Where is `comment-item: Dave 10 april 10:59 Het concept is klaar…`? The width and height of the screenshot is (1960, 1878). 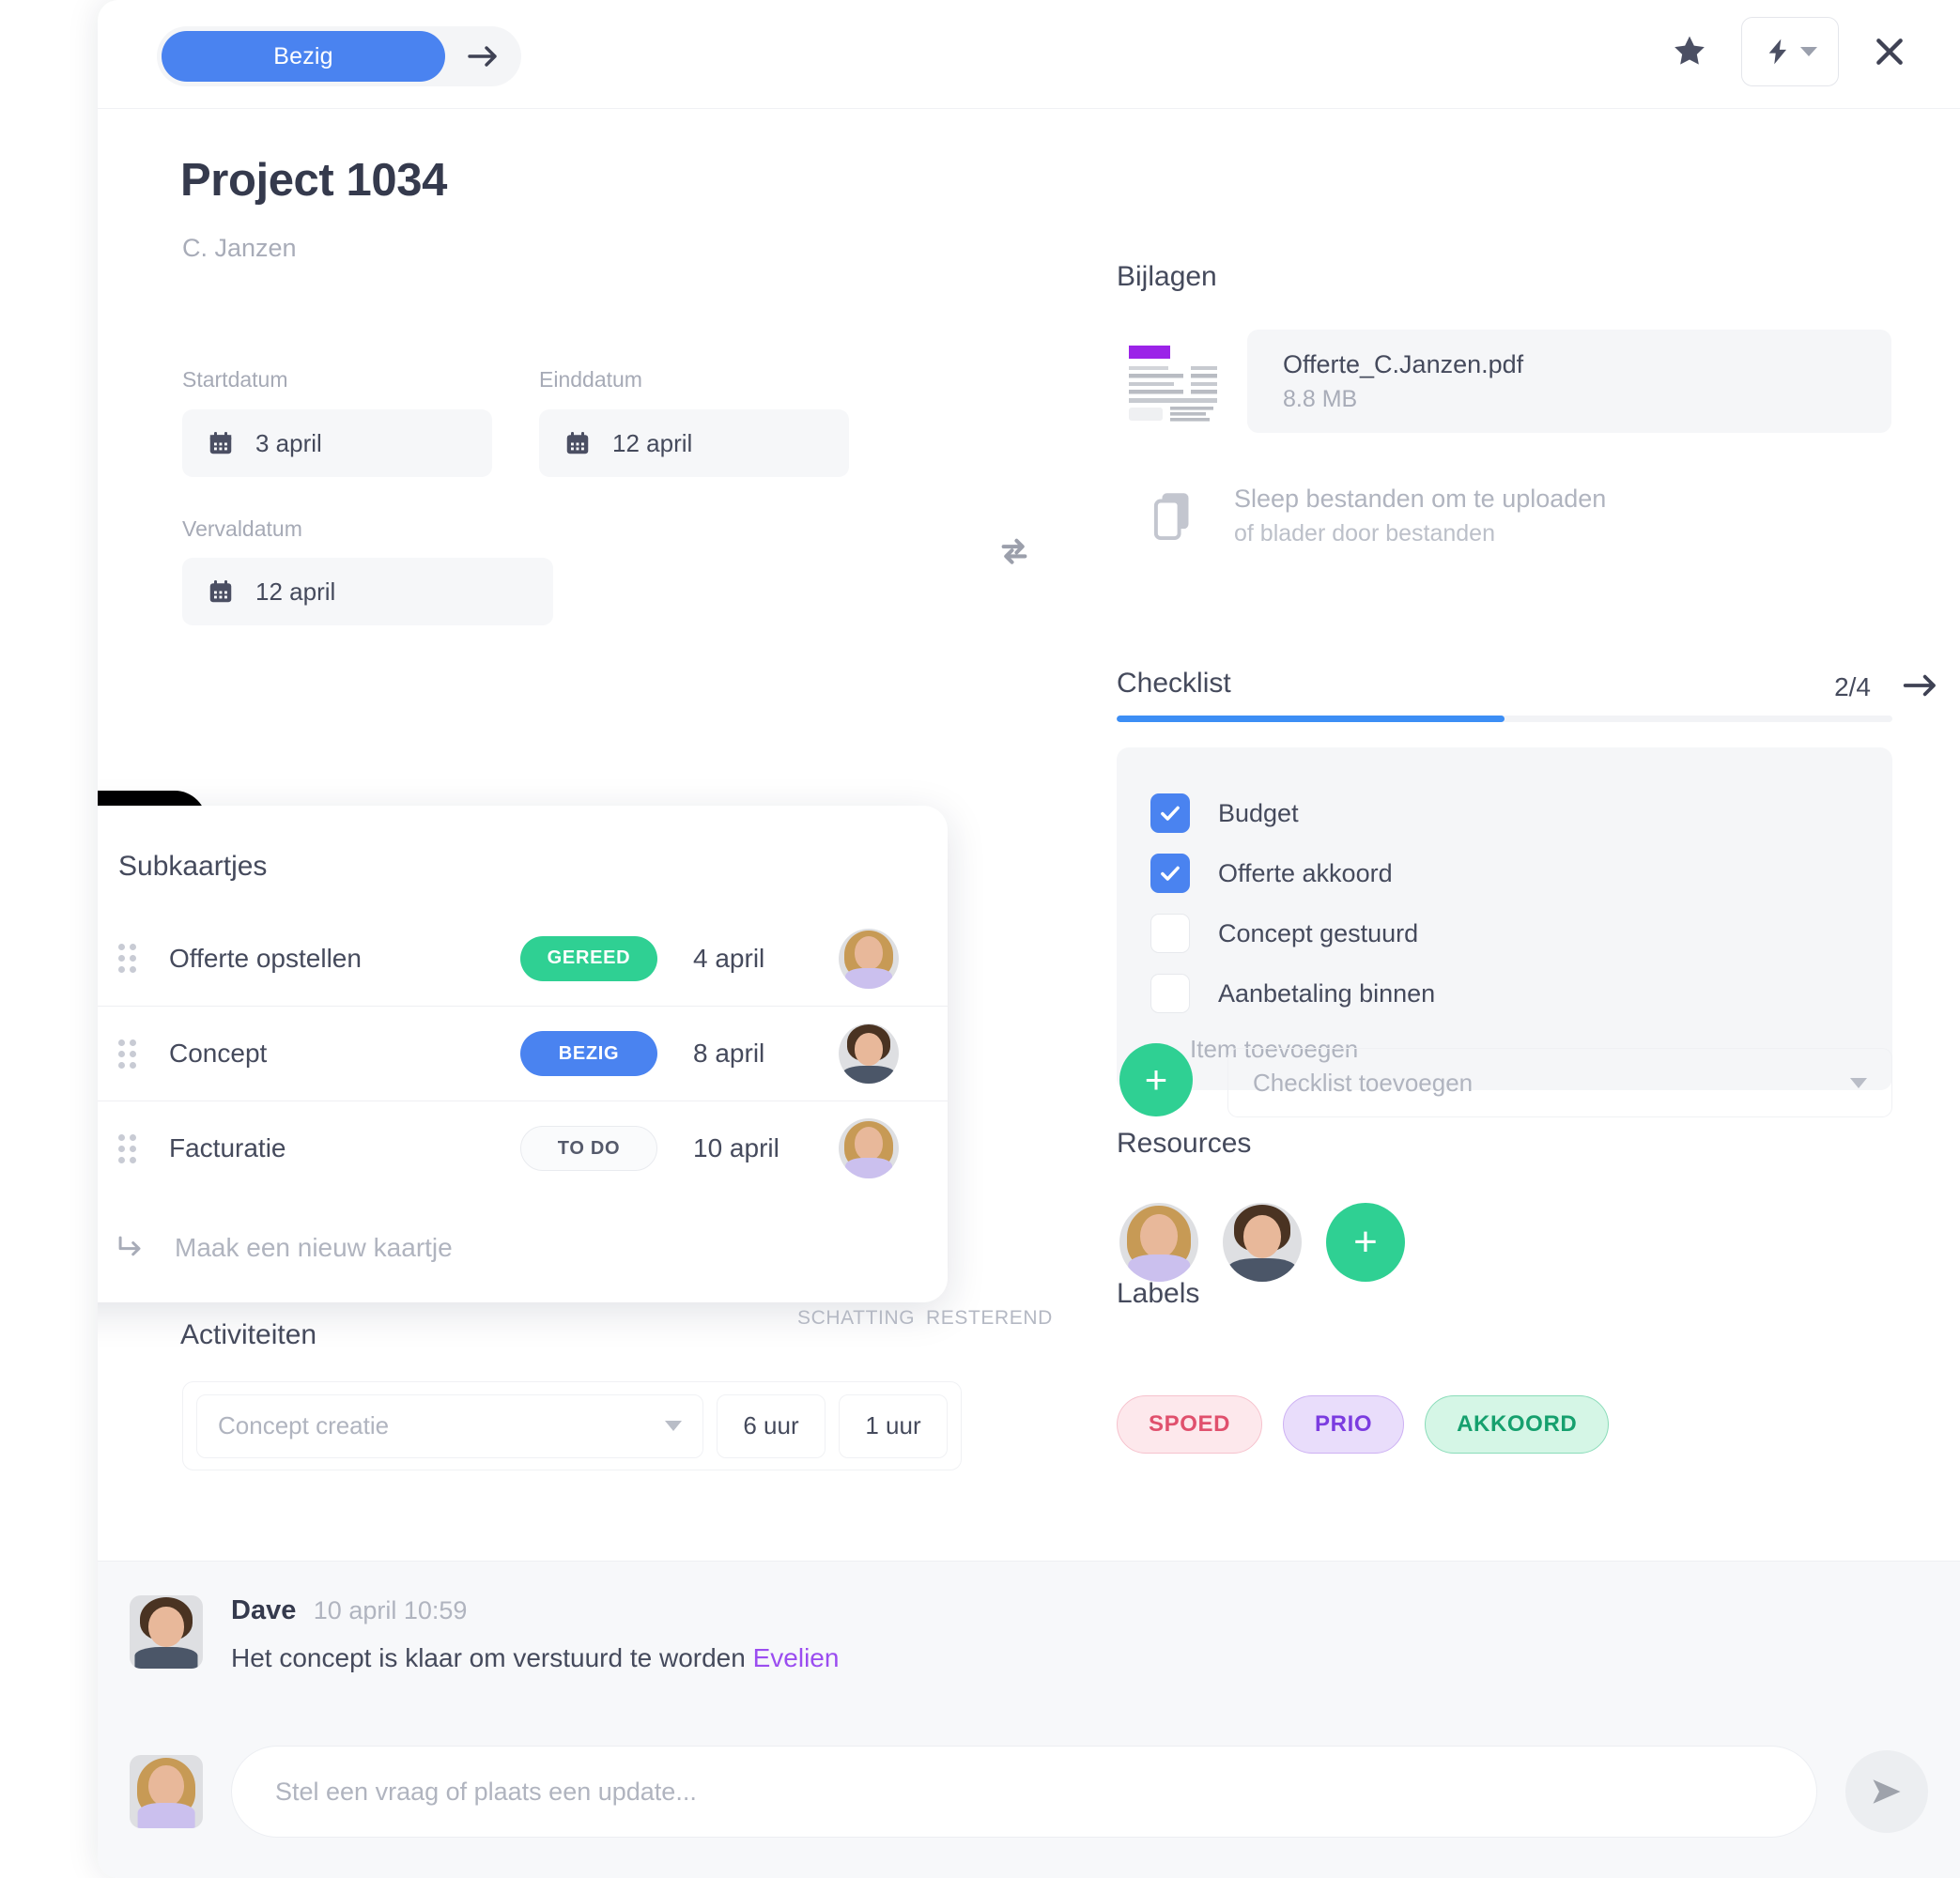 comment-item: Dave 10 april 10:59 Het concept is klaar… is located at coordinates (484, 1634).